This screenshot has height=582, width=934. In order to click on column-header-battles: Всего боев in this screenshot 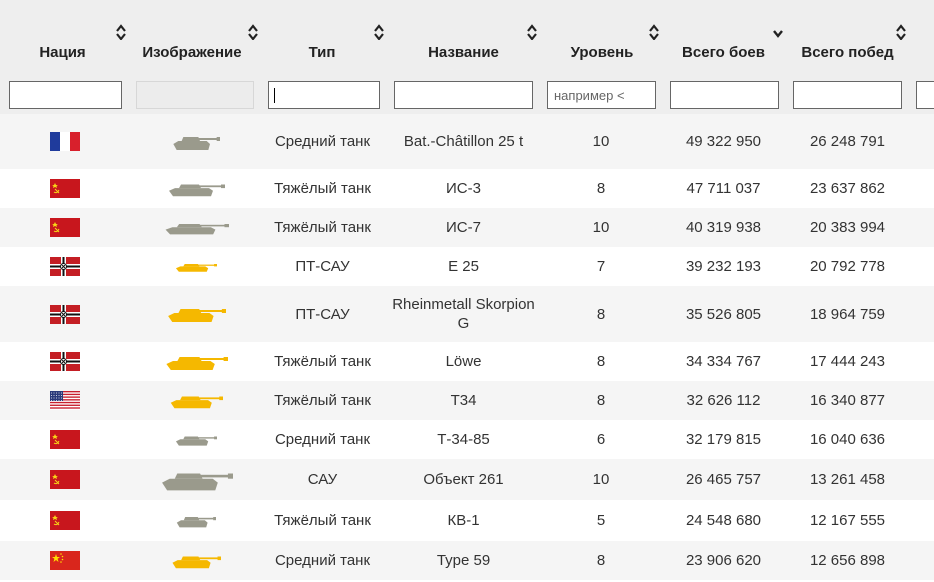, I will do `click(723, 40)`.